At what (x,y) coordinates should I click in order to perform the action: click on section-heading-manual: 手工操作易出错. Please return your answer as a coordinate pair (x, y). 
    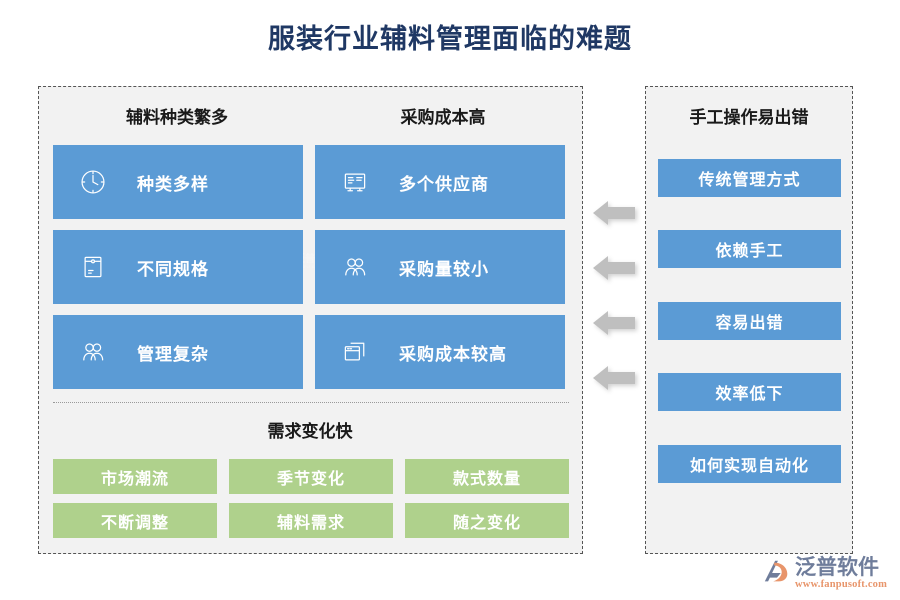
    Looking at the image, I should click on (749, 117).